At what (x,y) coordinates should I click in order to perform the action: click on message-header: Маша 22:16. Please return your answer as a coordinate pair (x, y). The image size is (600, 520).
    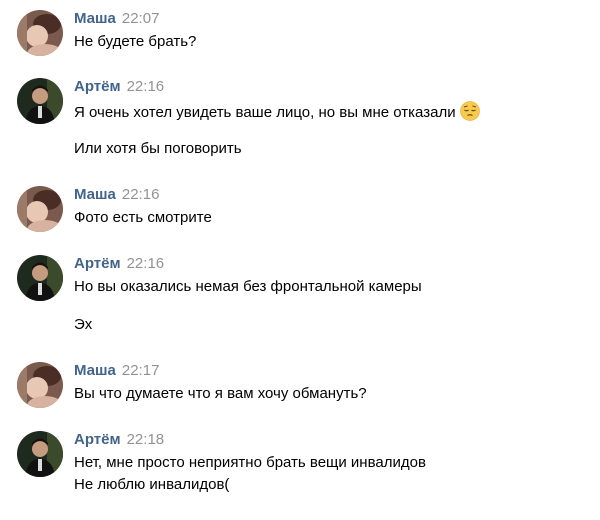
    Looking at the image, I should click on (116, 195).